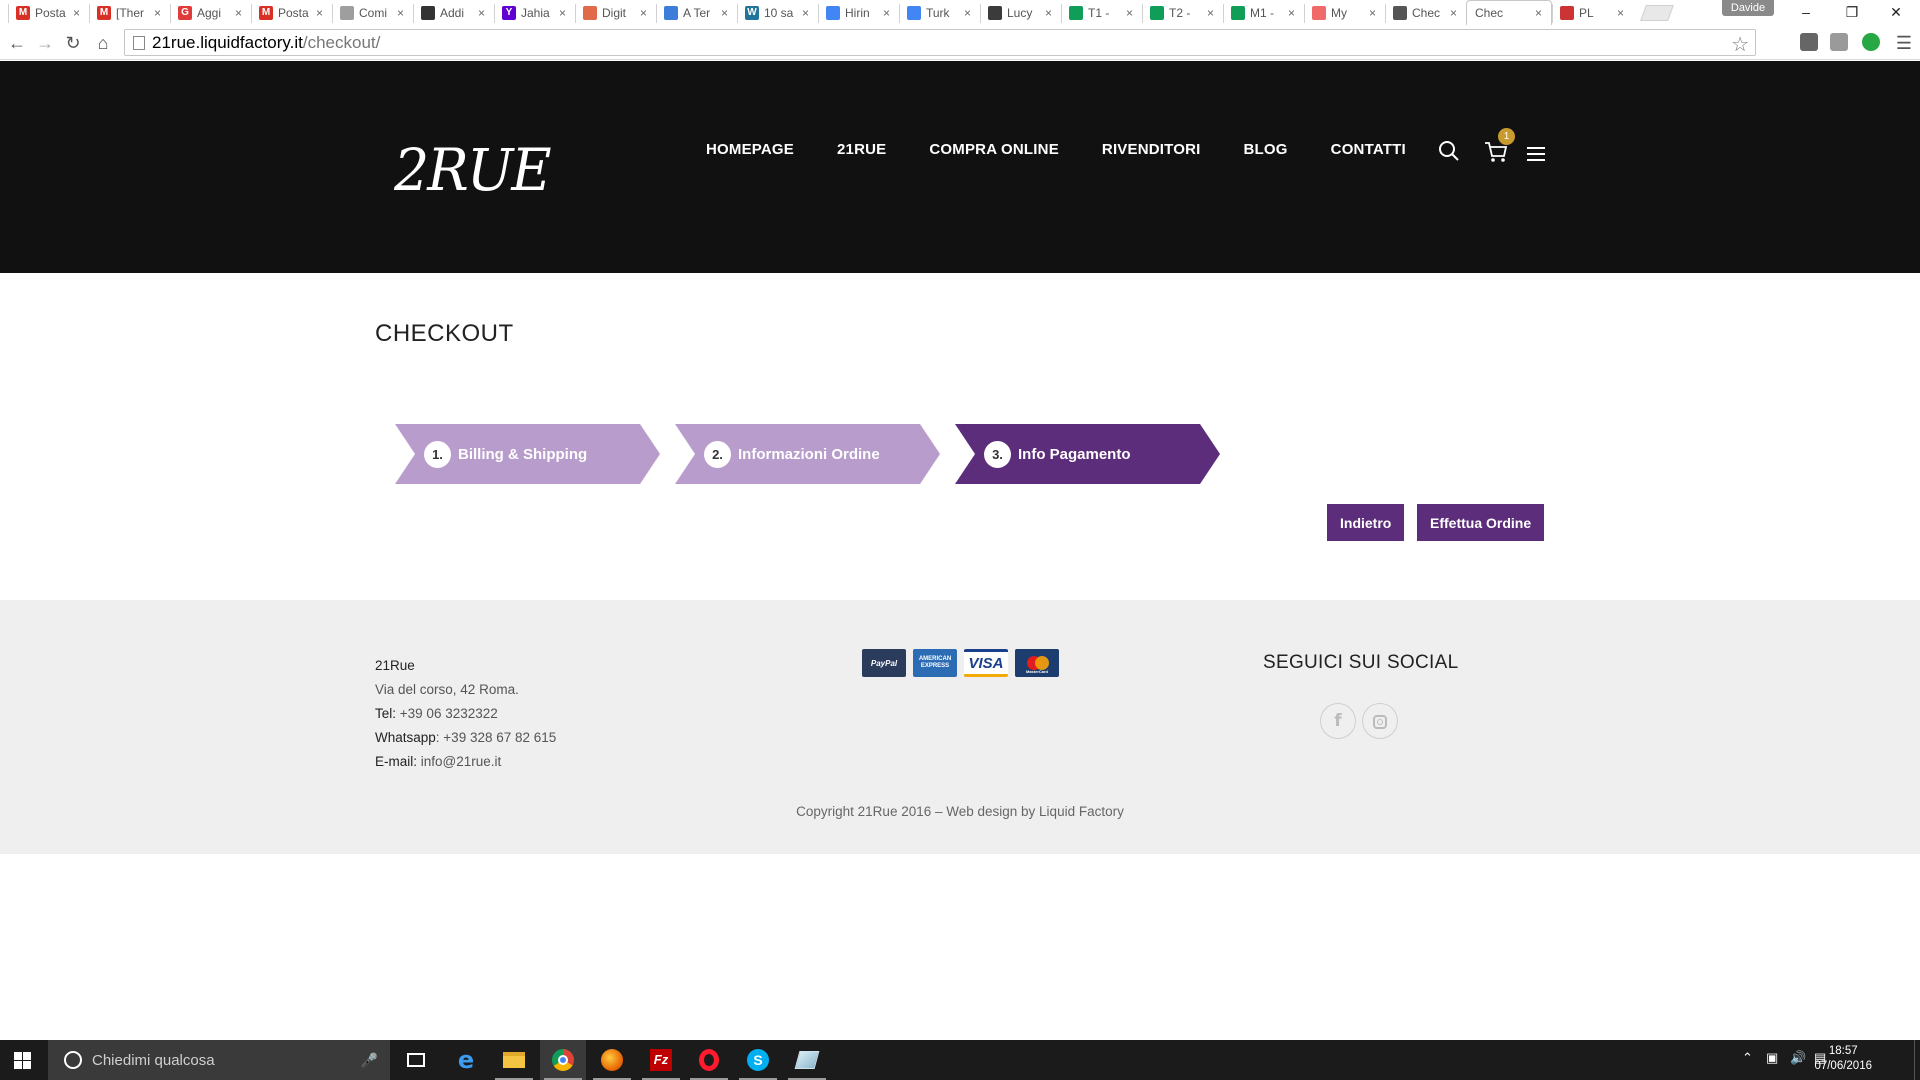 The width and height of the screenshot is (1920, 1080). Describe the element at coordinates (1843, 1059) in the screenshot. I see `system-clock: 18:57 07/06/2016` at that location.